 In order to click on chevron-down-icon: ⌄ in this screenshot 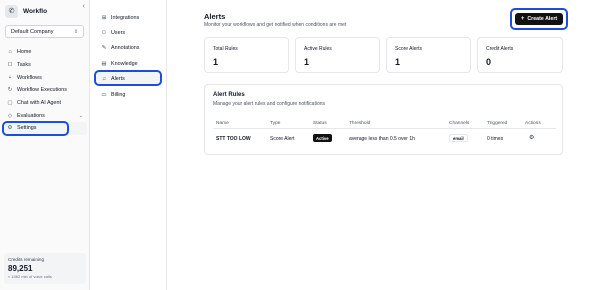, I will do `click(80, 115)`.